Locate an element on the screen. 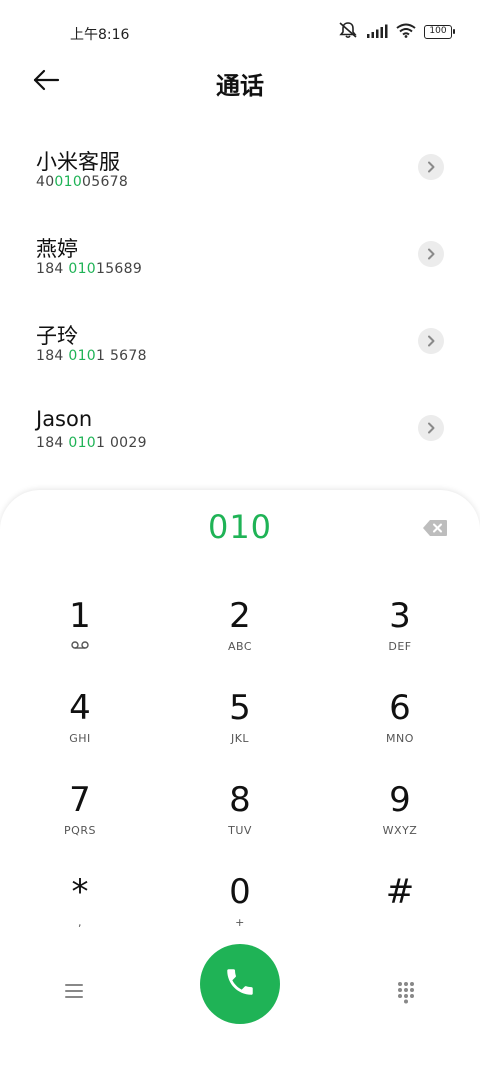 This screenshot has height=1066, width=480. key-6: 6 MNO is located at coordinates (400, 720).